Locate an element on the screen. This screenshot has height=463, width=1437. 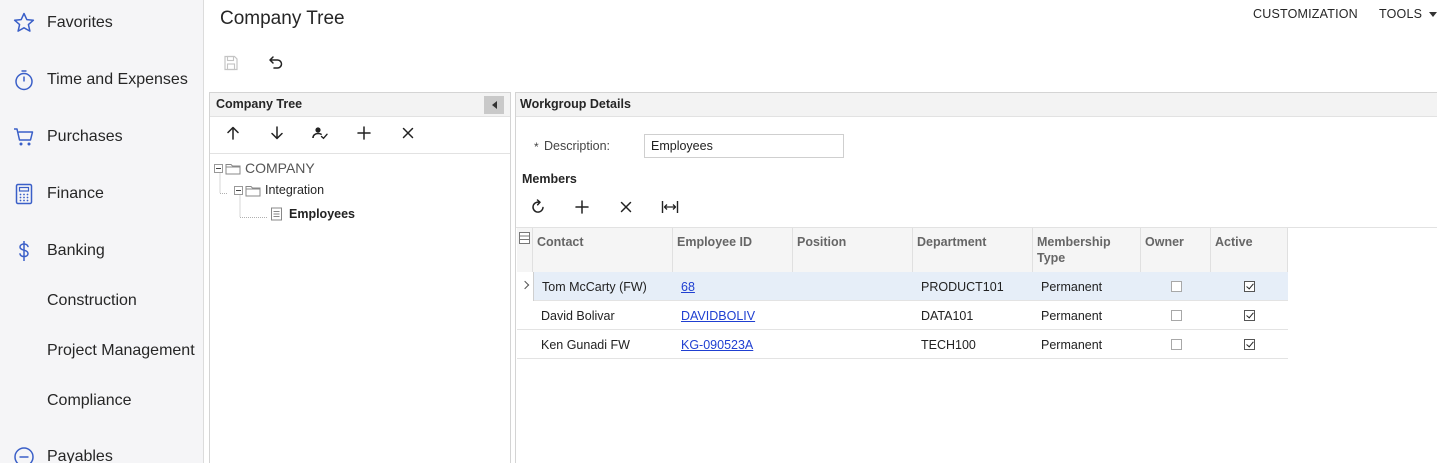
tree-panel-title: Company Tree is located at coordinates (259, 104).